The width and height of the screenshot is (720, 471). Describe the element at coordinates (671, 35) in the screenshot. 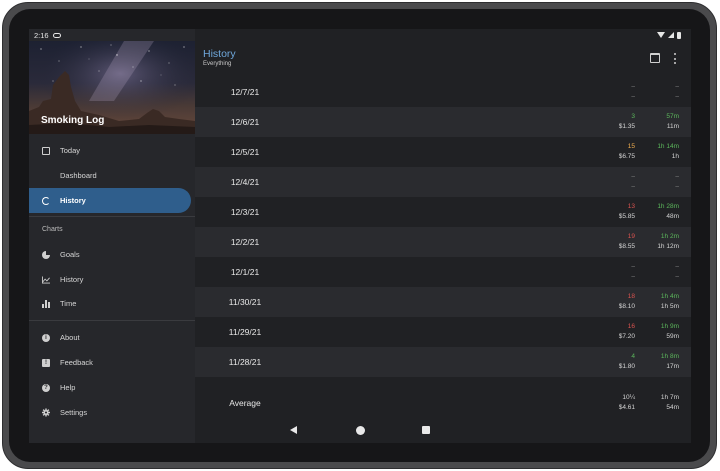

I see `signal-icon` at that location.